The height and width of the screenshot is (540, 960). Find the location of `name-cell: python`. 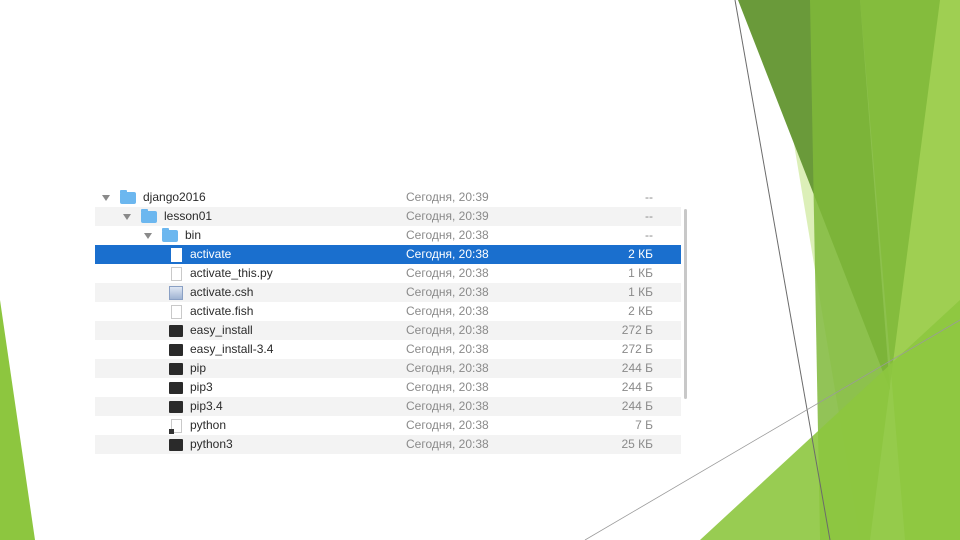

name-cell: python is located at coordinates (197, 425).